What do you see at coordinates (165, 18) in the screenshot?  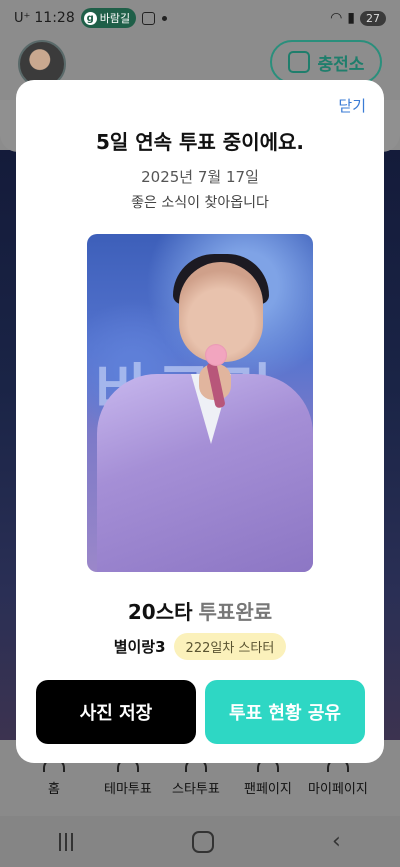 I see `more-notifications-icon` at bounding box center [165, 18].